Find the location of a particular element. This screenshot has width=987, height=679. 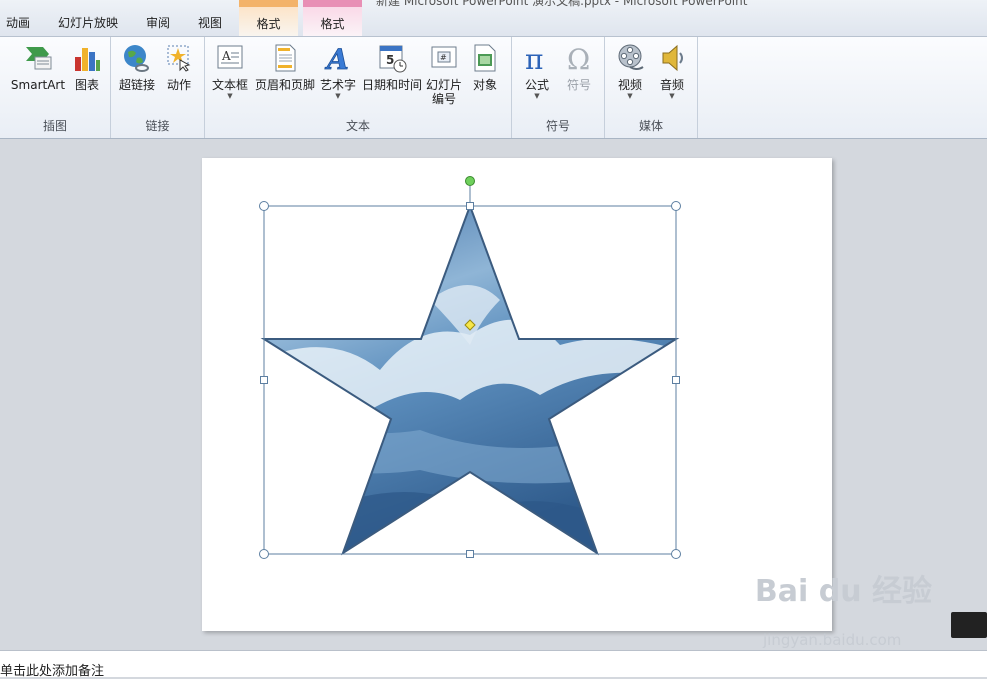

resize-handle-top is located at coordinates (470, 206).